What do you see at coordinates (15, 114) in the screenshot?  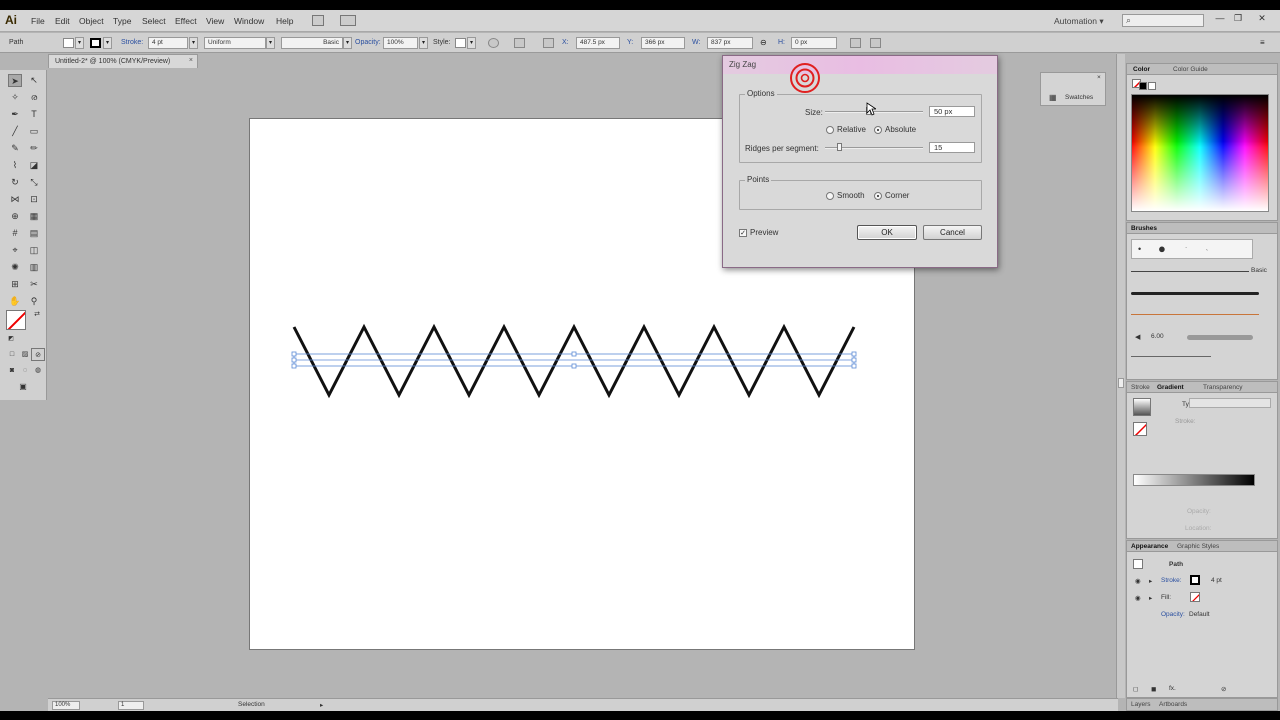 I see `pen-tool-icon: ✒` at bounding box center [15, 114].